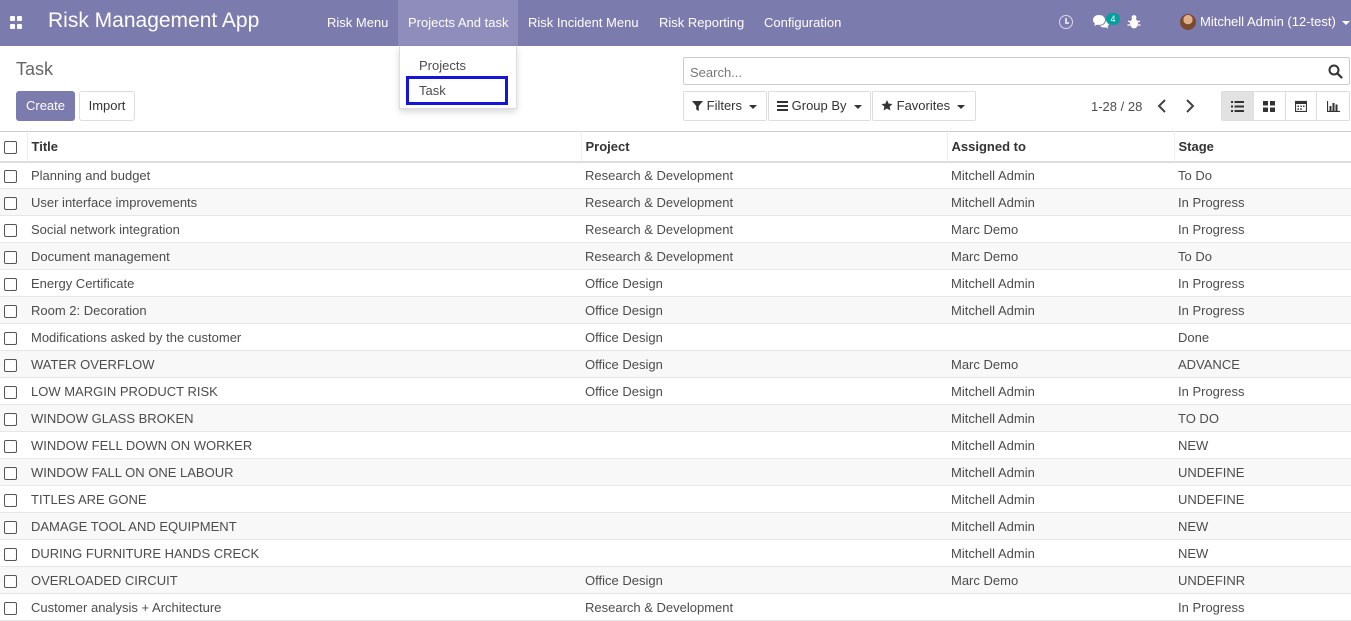 The image size is (1351, 621). Describe the element at coordinates (16, 22) in the screenshot. I see `apps-menu-icon` at that location.